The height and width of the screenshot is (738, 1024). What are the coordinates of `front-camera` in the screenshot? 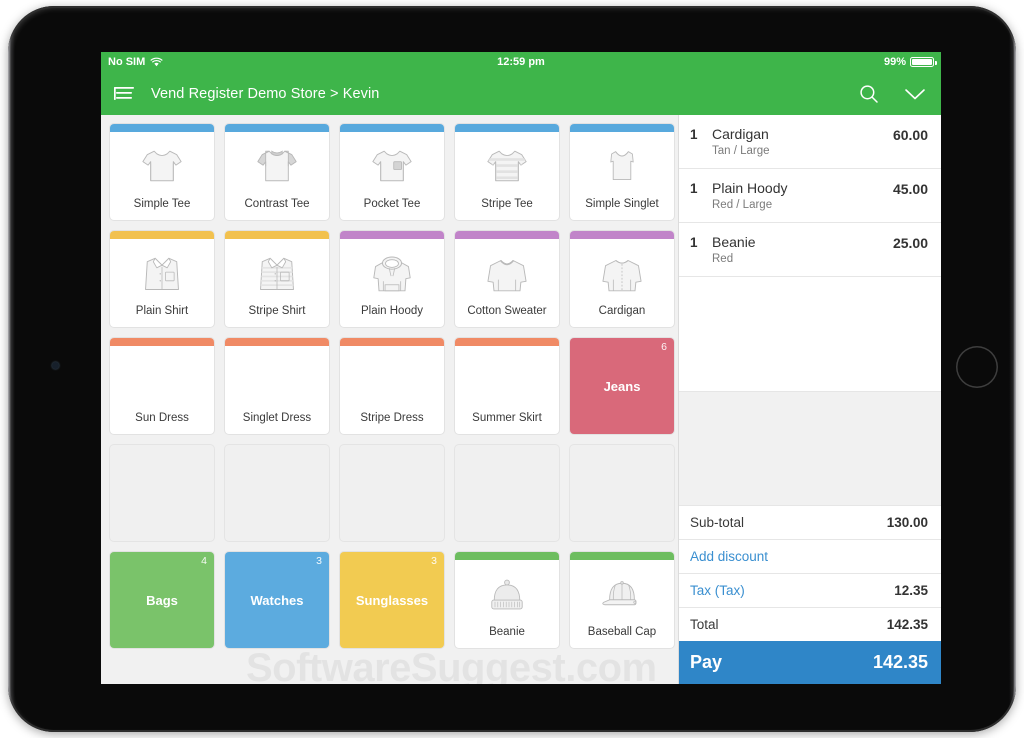 It's located at (55, 365).